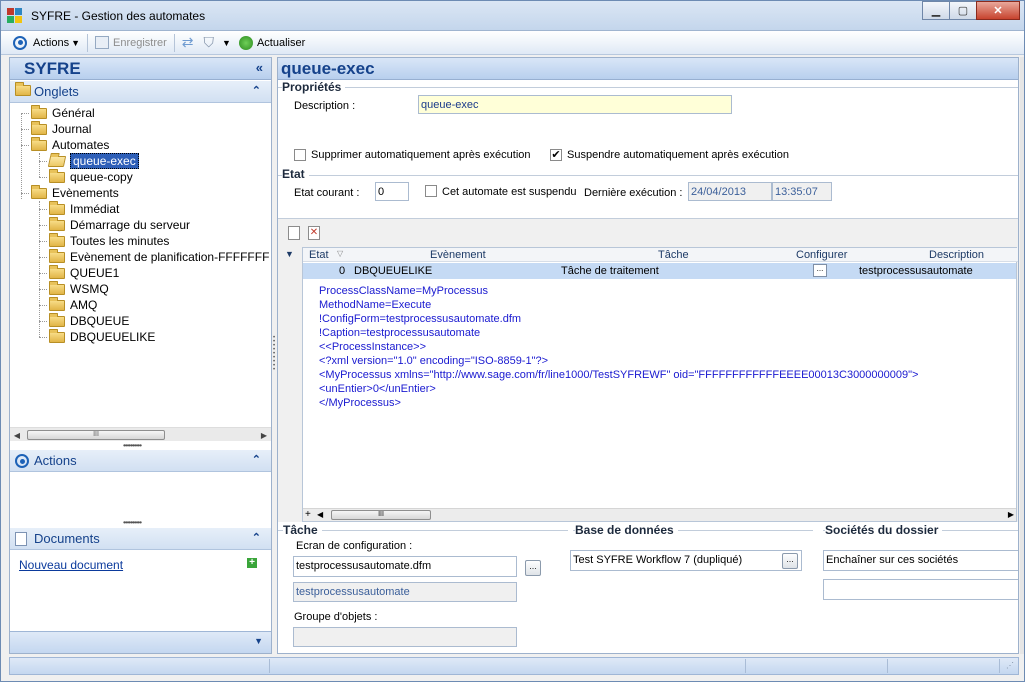 This screenshot has height=682, width=1025. I want to click on tree-item-general: Général, so click(63, 113).